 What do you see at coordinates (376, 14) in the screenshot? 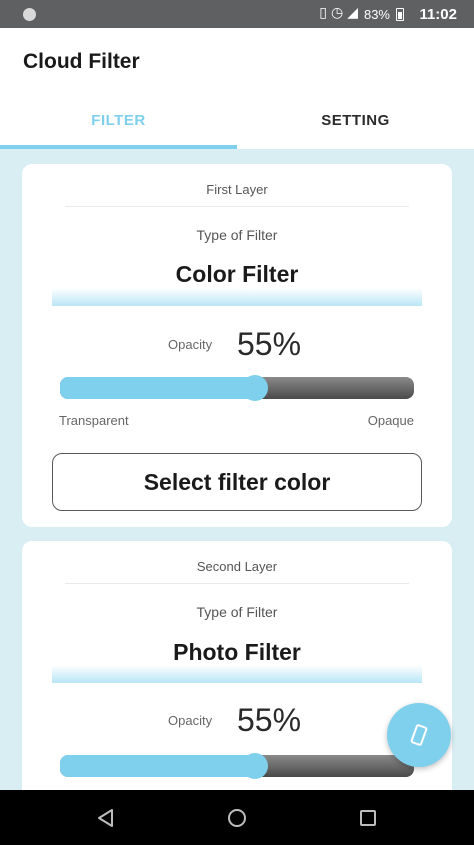
I see `battery-percent: 83%` at bounding box center [376, 14].